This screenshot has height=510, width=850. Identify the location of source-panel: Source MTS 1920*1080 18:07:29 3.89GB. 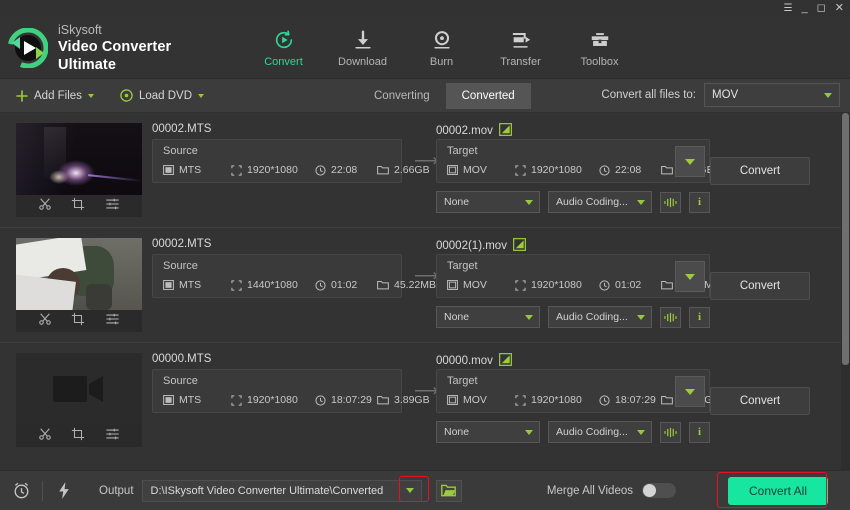
(291, 391).